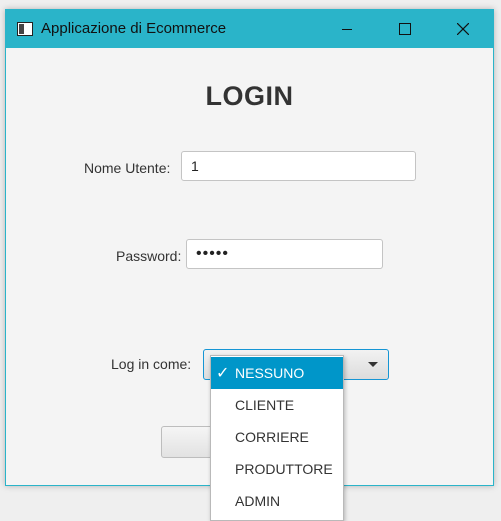 The height and width of the screenshot is (521, 501). What do you see at coordinates (151, 364) in the screenshot?
I see `role-label: Log in come:` at bounding box center [151, 364].